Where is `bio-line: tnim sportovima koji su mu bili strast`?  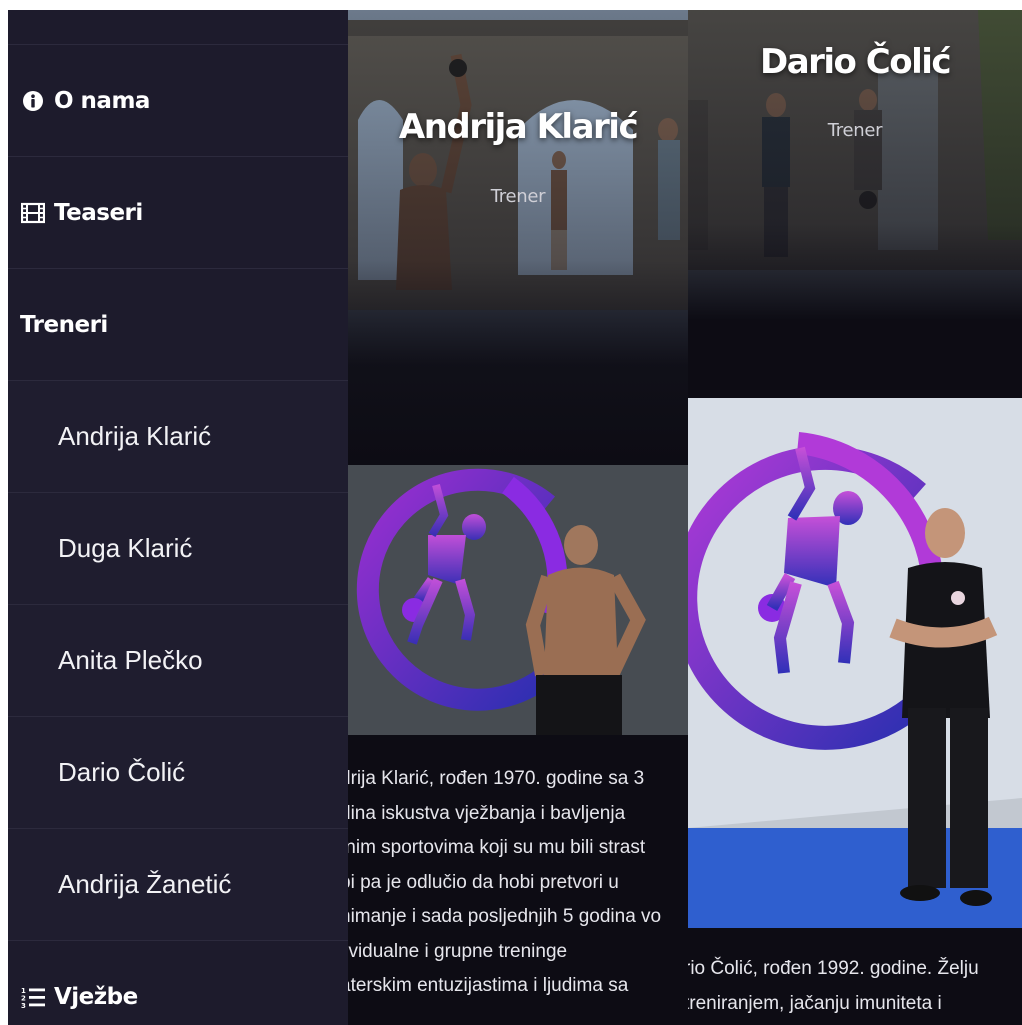 bio-line: tnim sportovima koji su mu bili strast is located at coordinates (497, 847).